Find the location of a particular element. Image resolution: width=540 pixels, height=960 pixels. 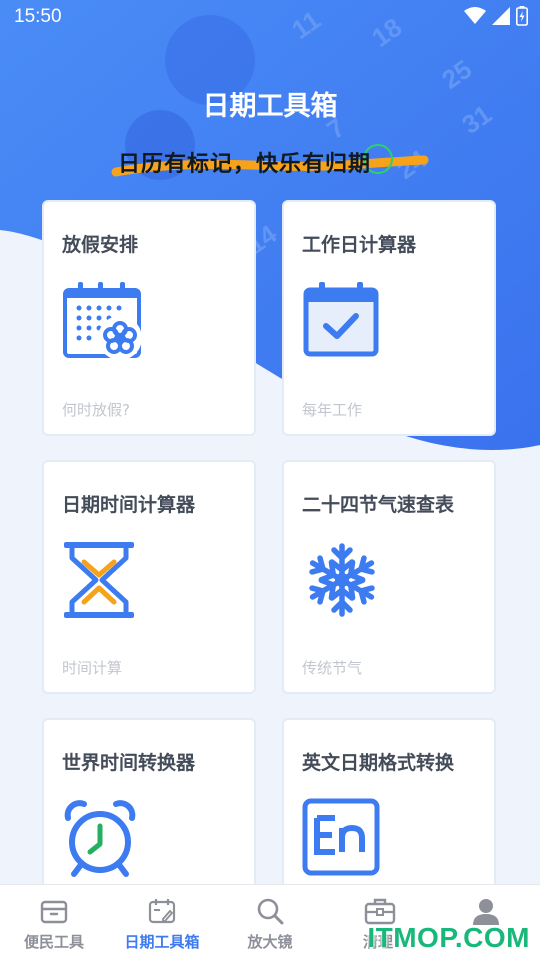

nav-label: 日期工具箱 is located at coordinates (162, 942).